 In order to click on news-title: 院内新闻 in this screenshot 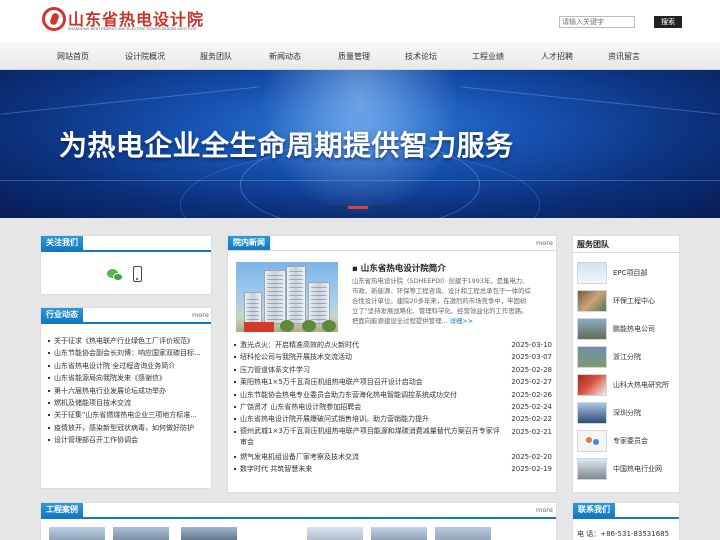, I will do `click(249, 243)`.